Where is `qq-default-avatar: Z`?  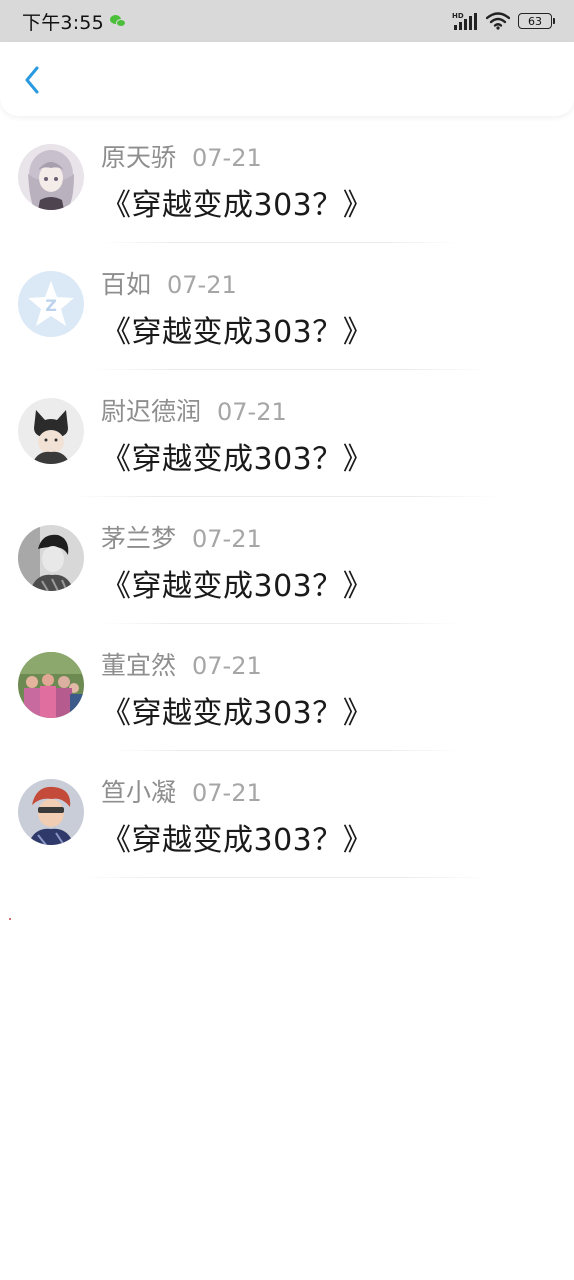 qq-default-avatar: Z is located at coordinates (51, 304).